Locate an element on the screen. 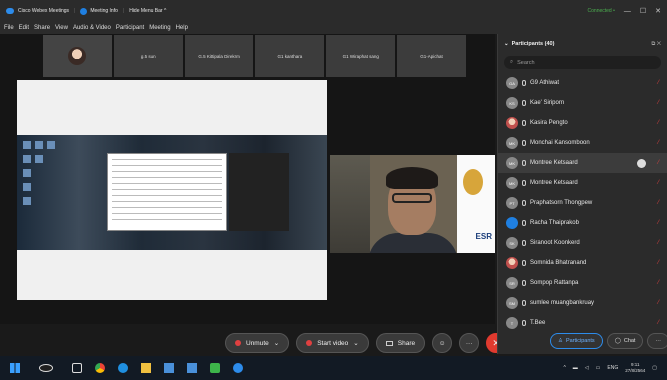  file-explorer-icon is located at coordinates (146, 368).